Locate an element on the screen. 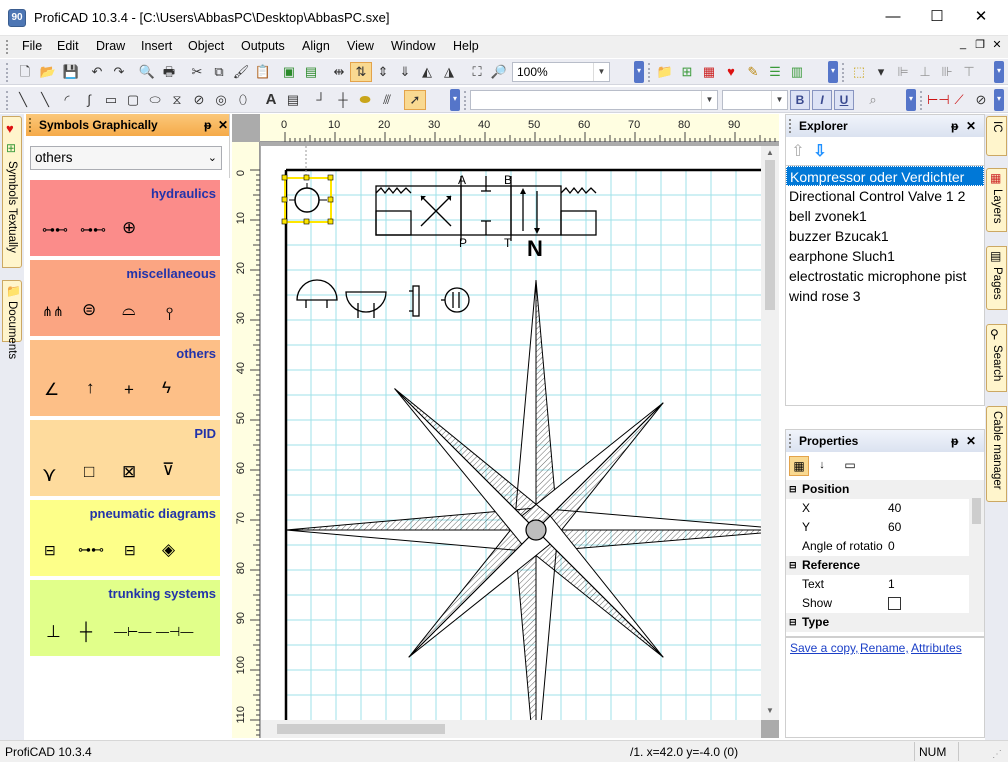  rotate-right-icon: ◮ is located at coordinates (449, 72).